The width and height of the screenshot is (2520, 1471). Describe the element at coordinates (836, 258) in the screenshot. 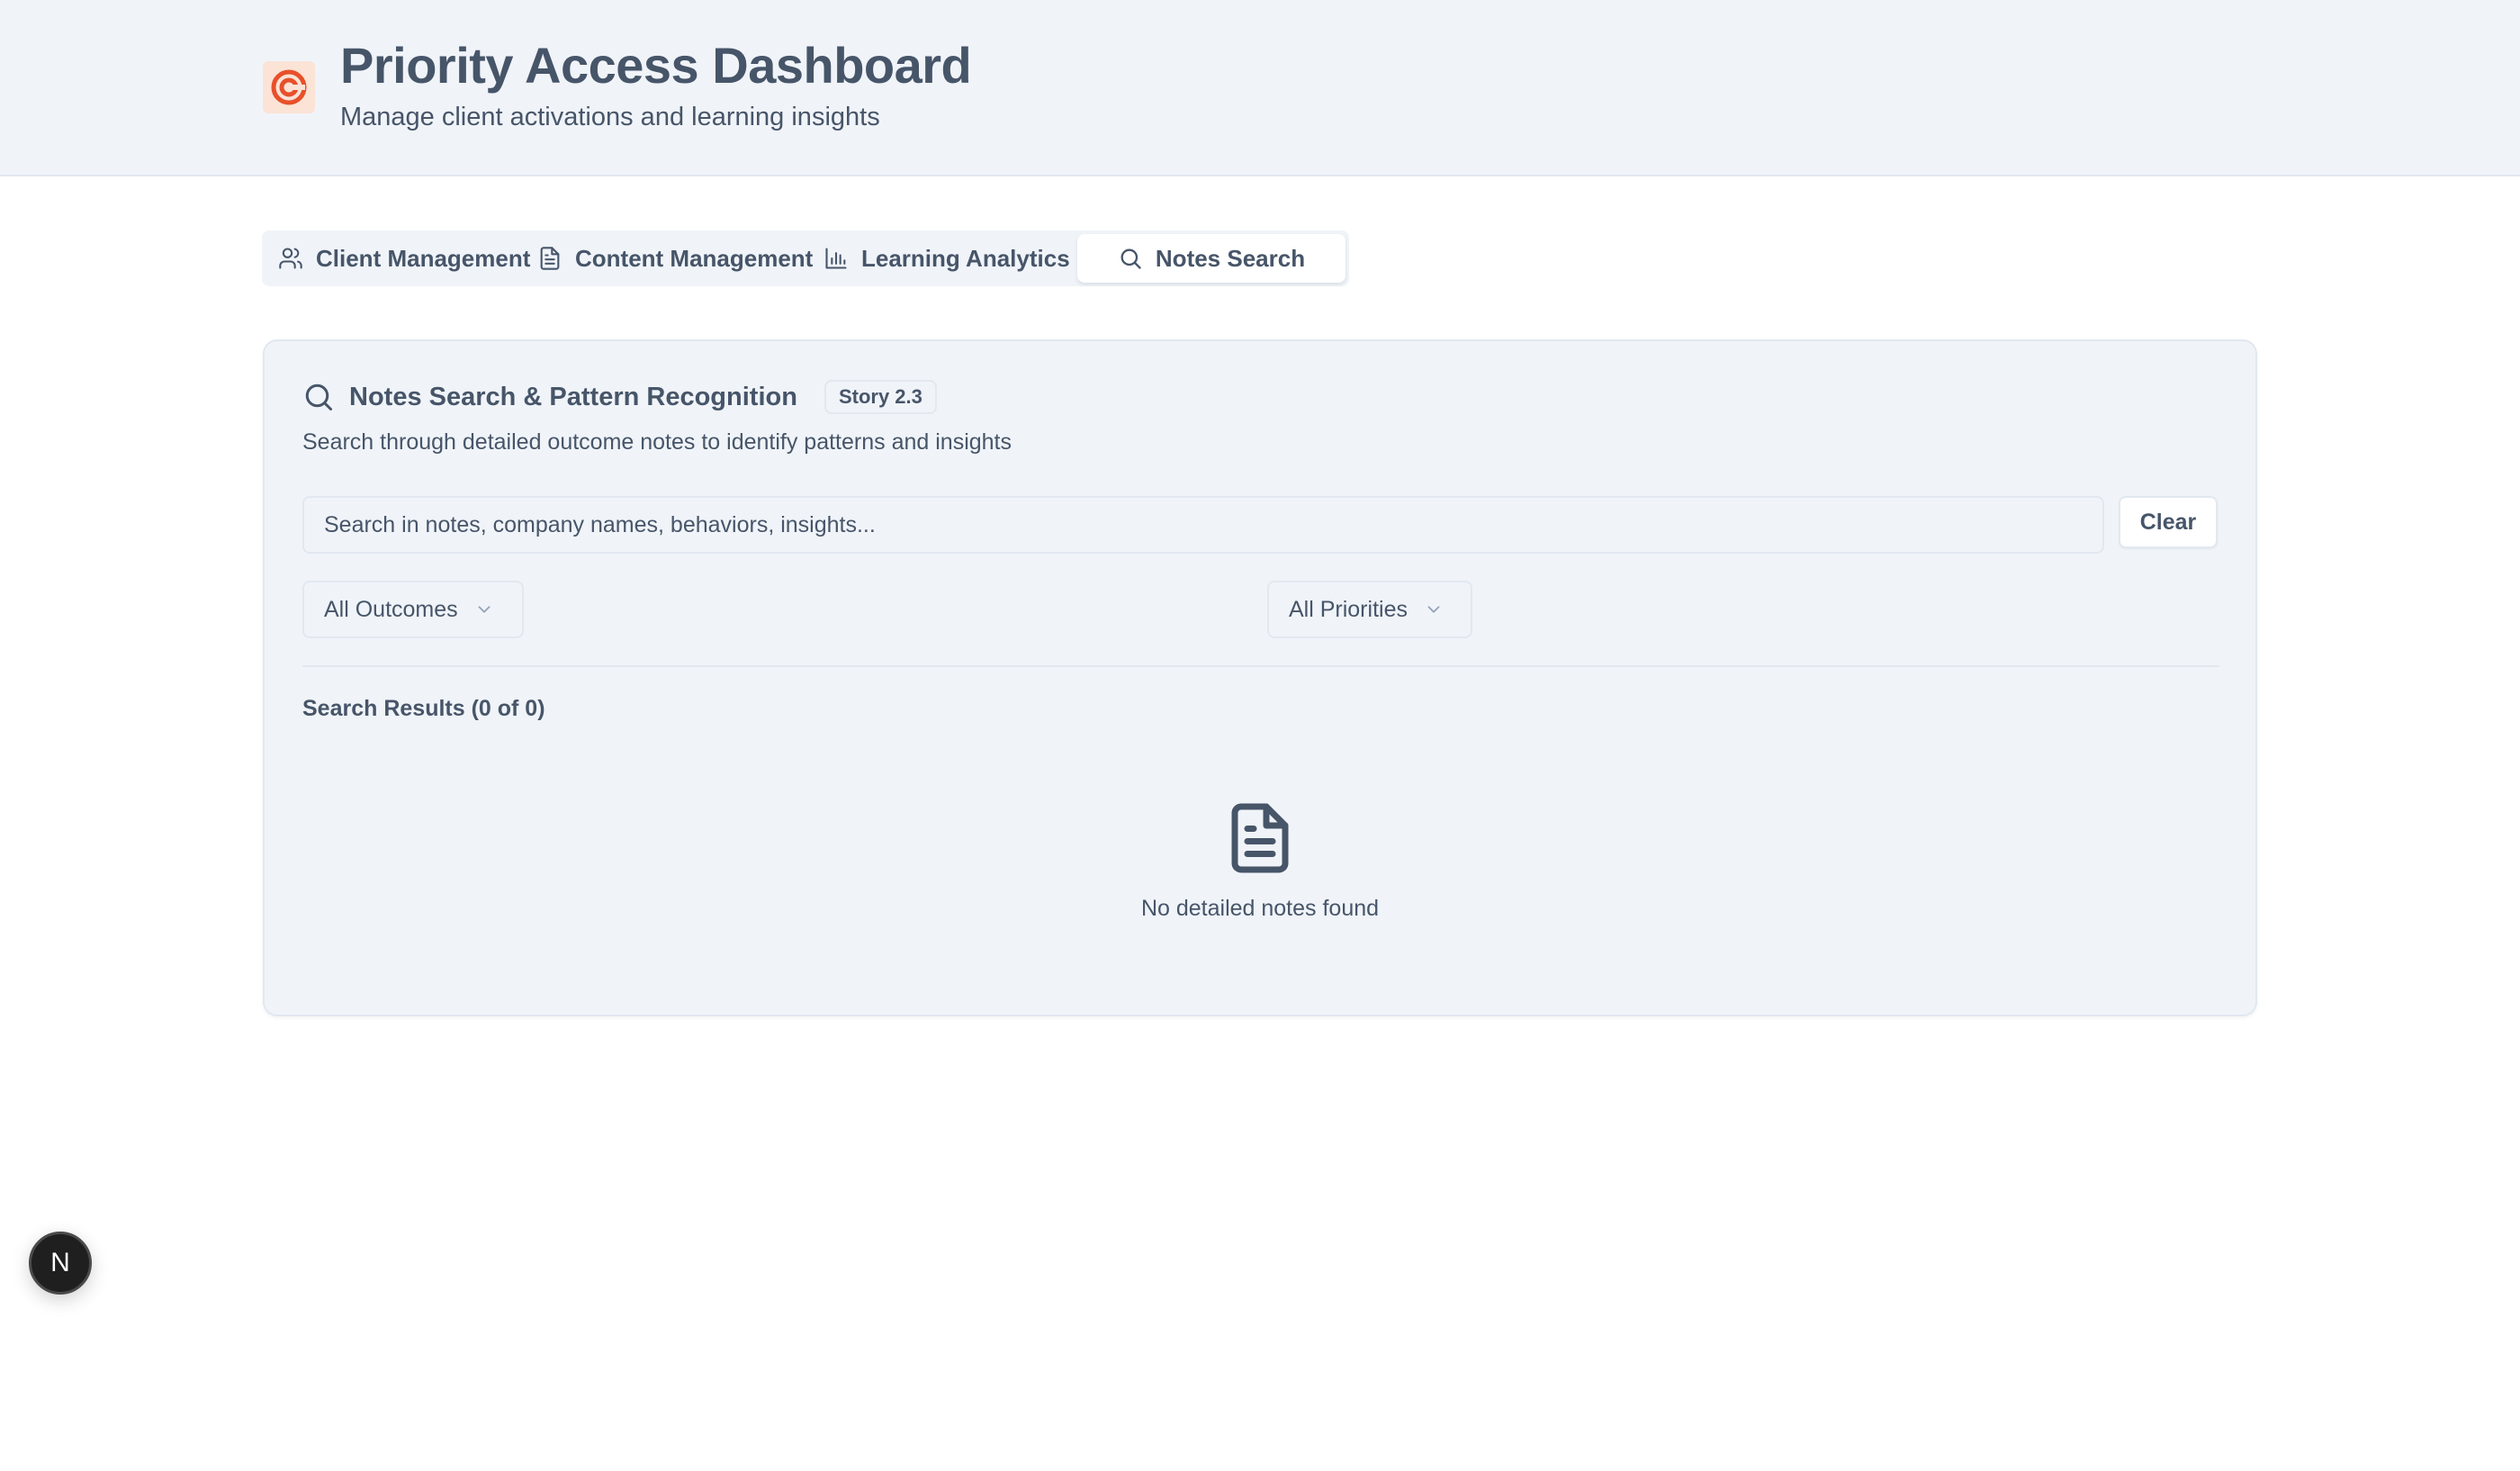

I see `bar-chart-icon` at that location.